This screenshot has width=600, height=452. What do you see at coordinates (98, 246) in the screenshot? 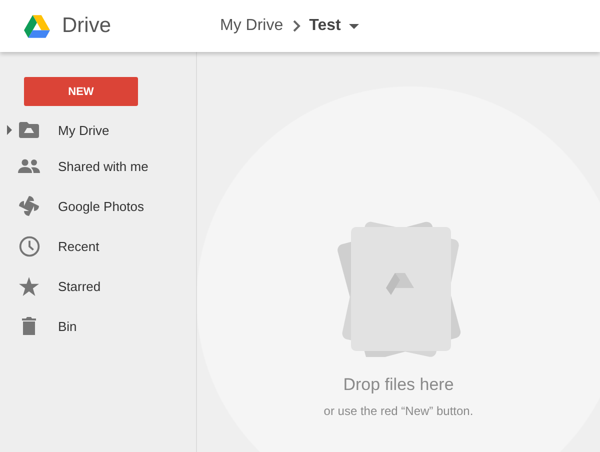
I see `nav-item: Recent` at bounding box center [98, 246].